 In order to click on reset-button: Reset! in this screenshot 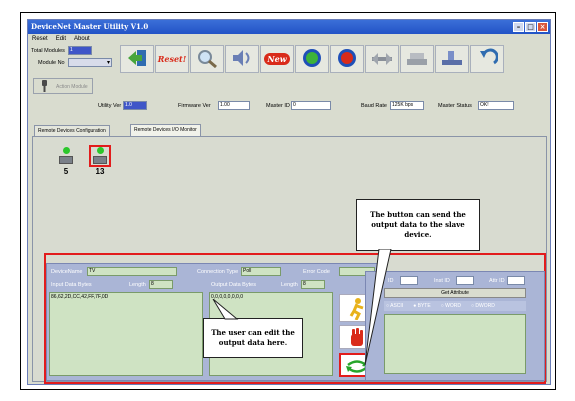, I will do `click(172, 59)`.